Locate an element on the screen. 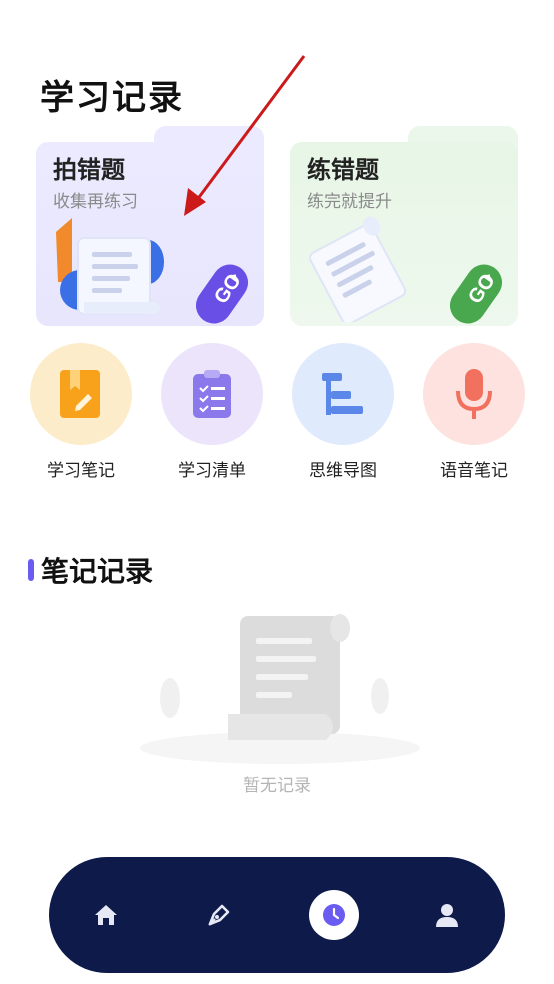  photo-wrong-questions-card: 拍错题 收集再练习 GO is located at coordinates (150, 226).